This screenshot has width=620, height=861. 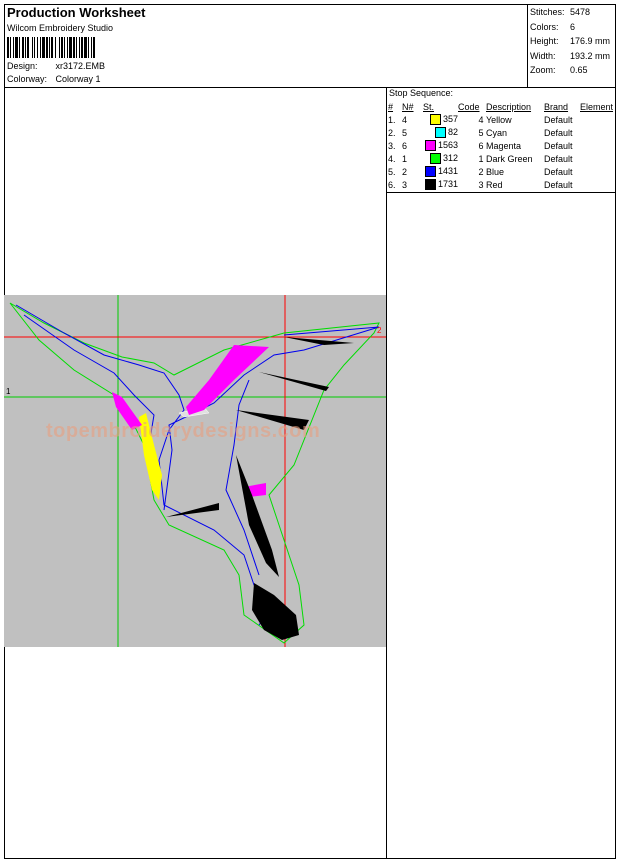 I want to click on design-line: Design: xr3172.EMB, so click(x=56, y=66).